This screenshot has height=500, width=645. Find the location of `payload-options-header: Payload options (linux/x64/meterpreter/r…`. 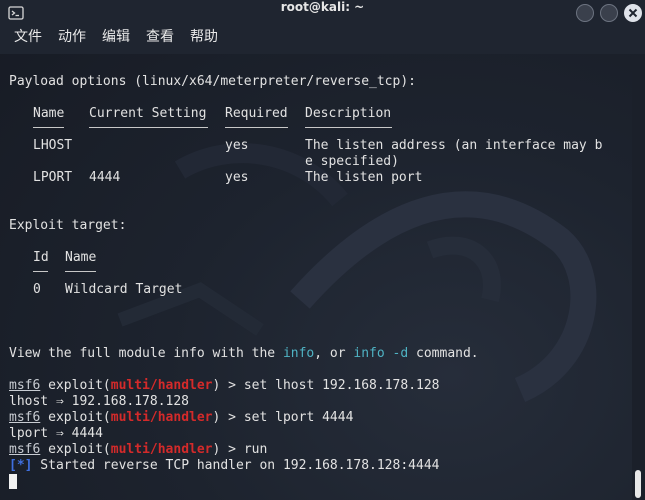

payload-options-header: Payload options (linux/x64/meterpreter/r… is located at coordinates (212, 81).